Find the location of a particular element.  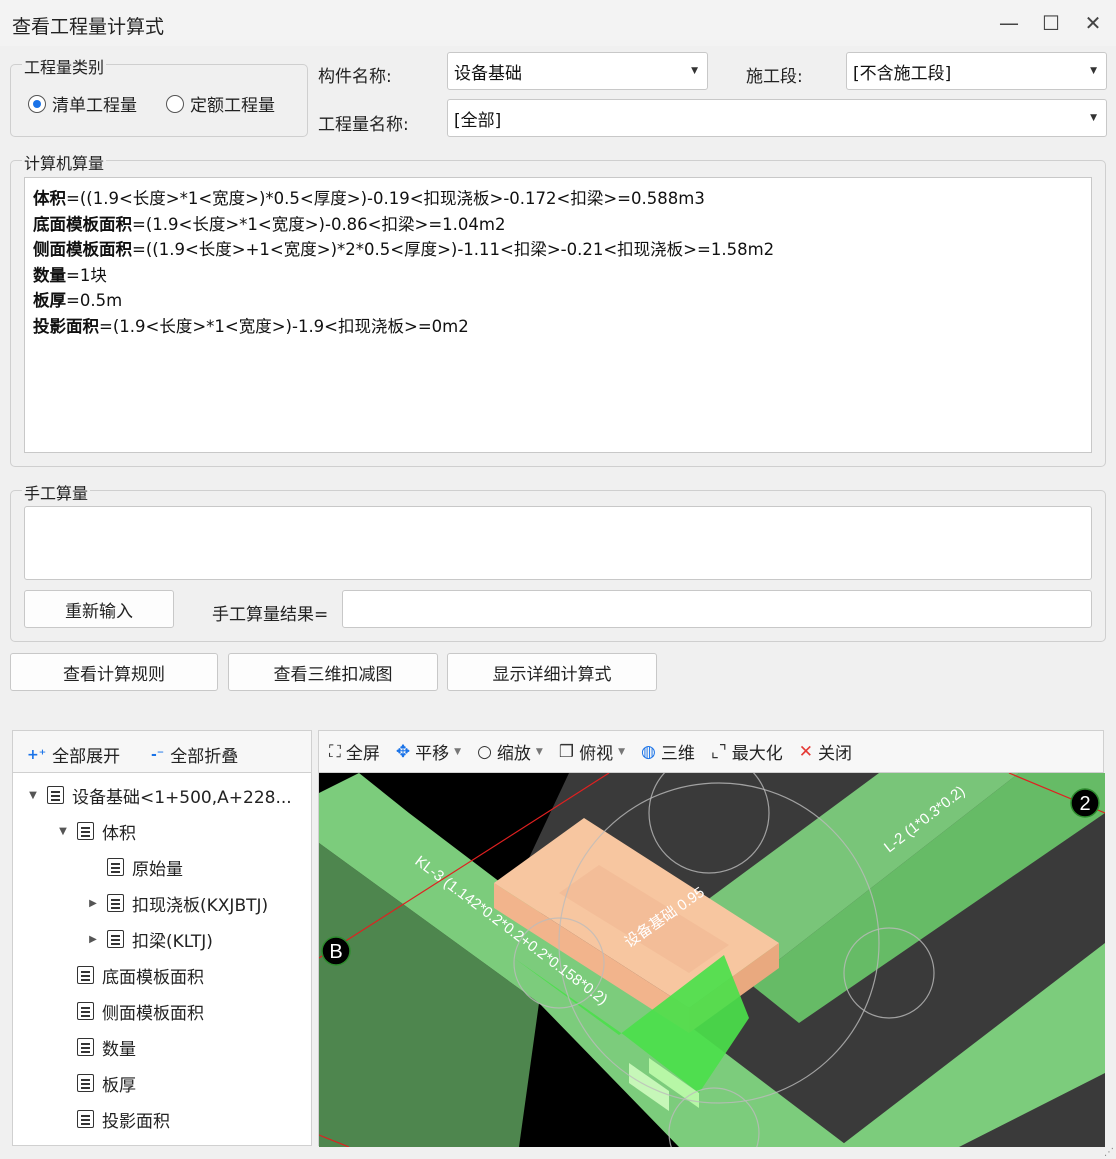

close-view-button: ✕ 关闭 is located at coordinates (826, 752).